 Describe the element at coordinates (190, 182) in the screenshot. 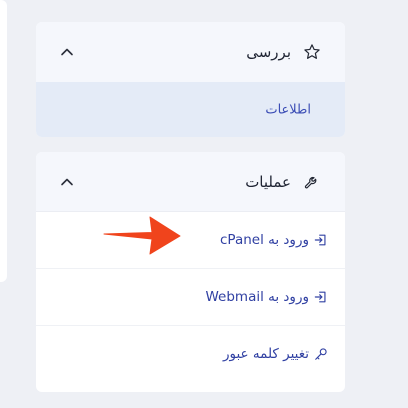

I see `operations-section-header: عملیات` at that location.